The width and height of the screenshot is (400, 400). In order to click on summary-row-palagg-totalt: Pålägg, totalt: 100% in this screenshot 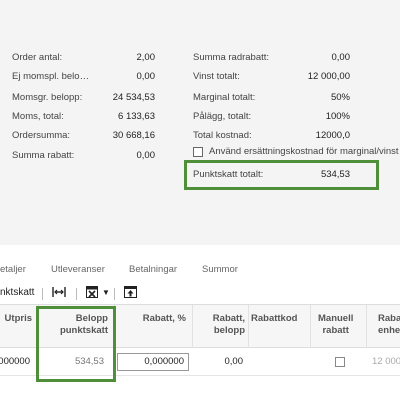, I will do `click(271, 116)`.